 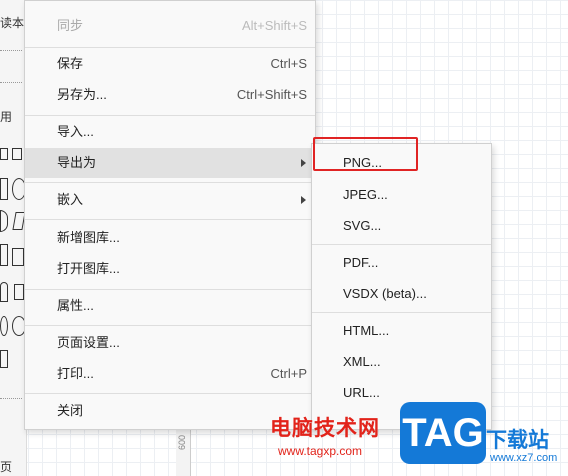 I want to click on shape-sidebar: 读本 用 页, so click(x=13, y=238).